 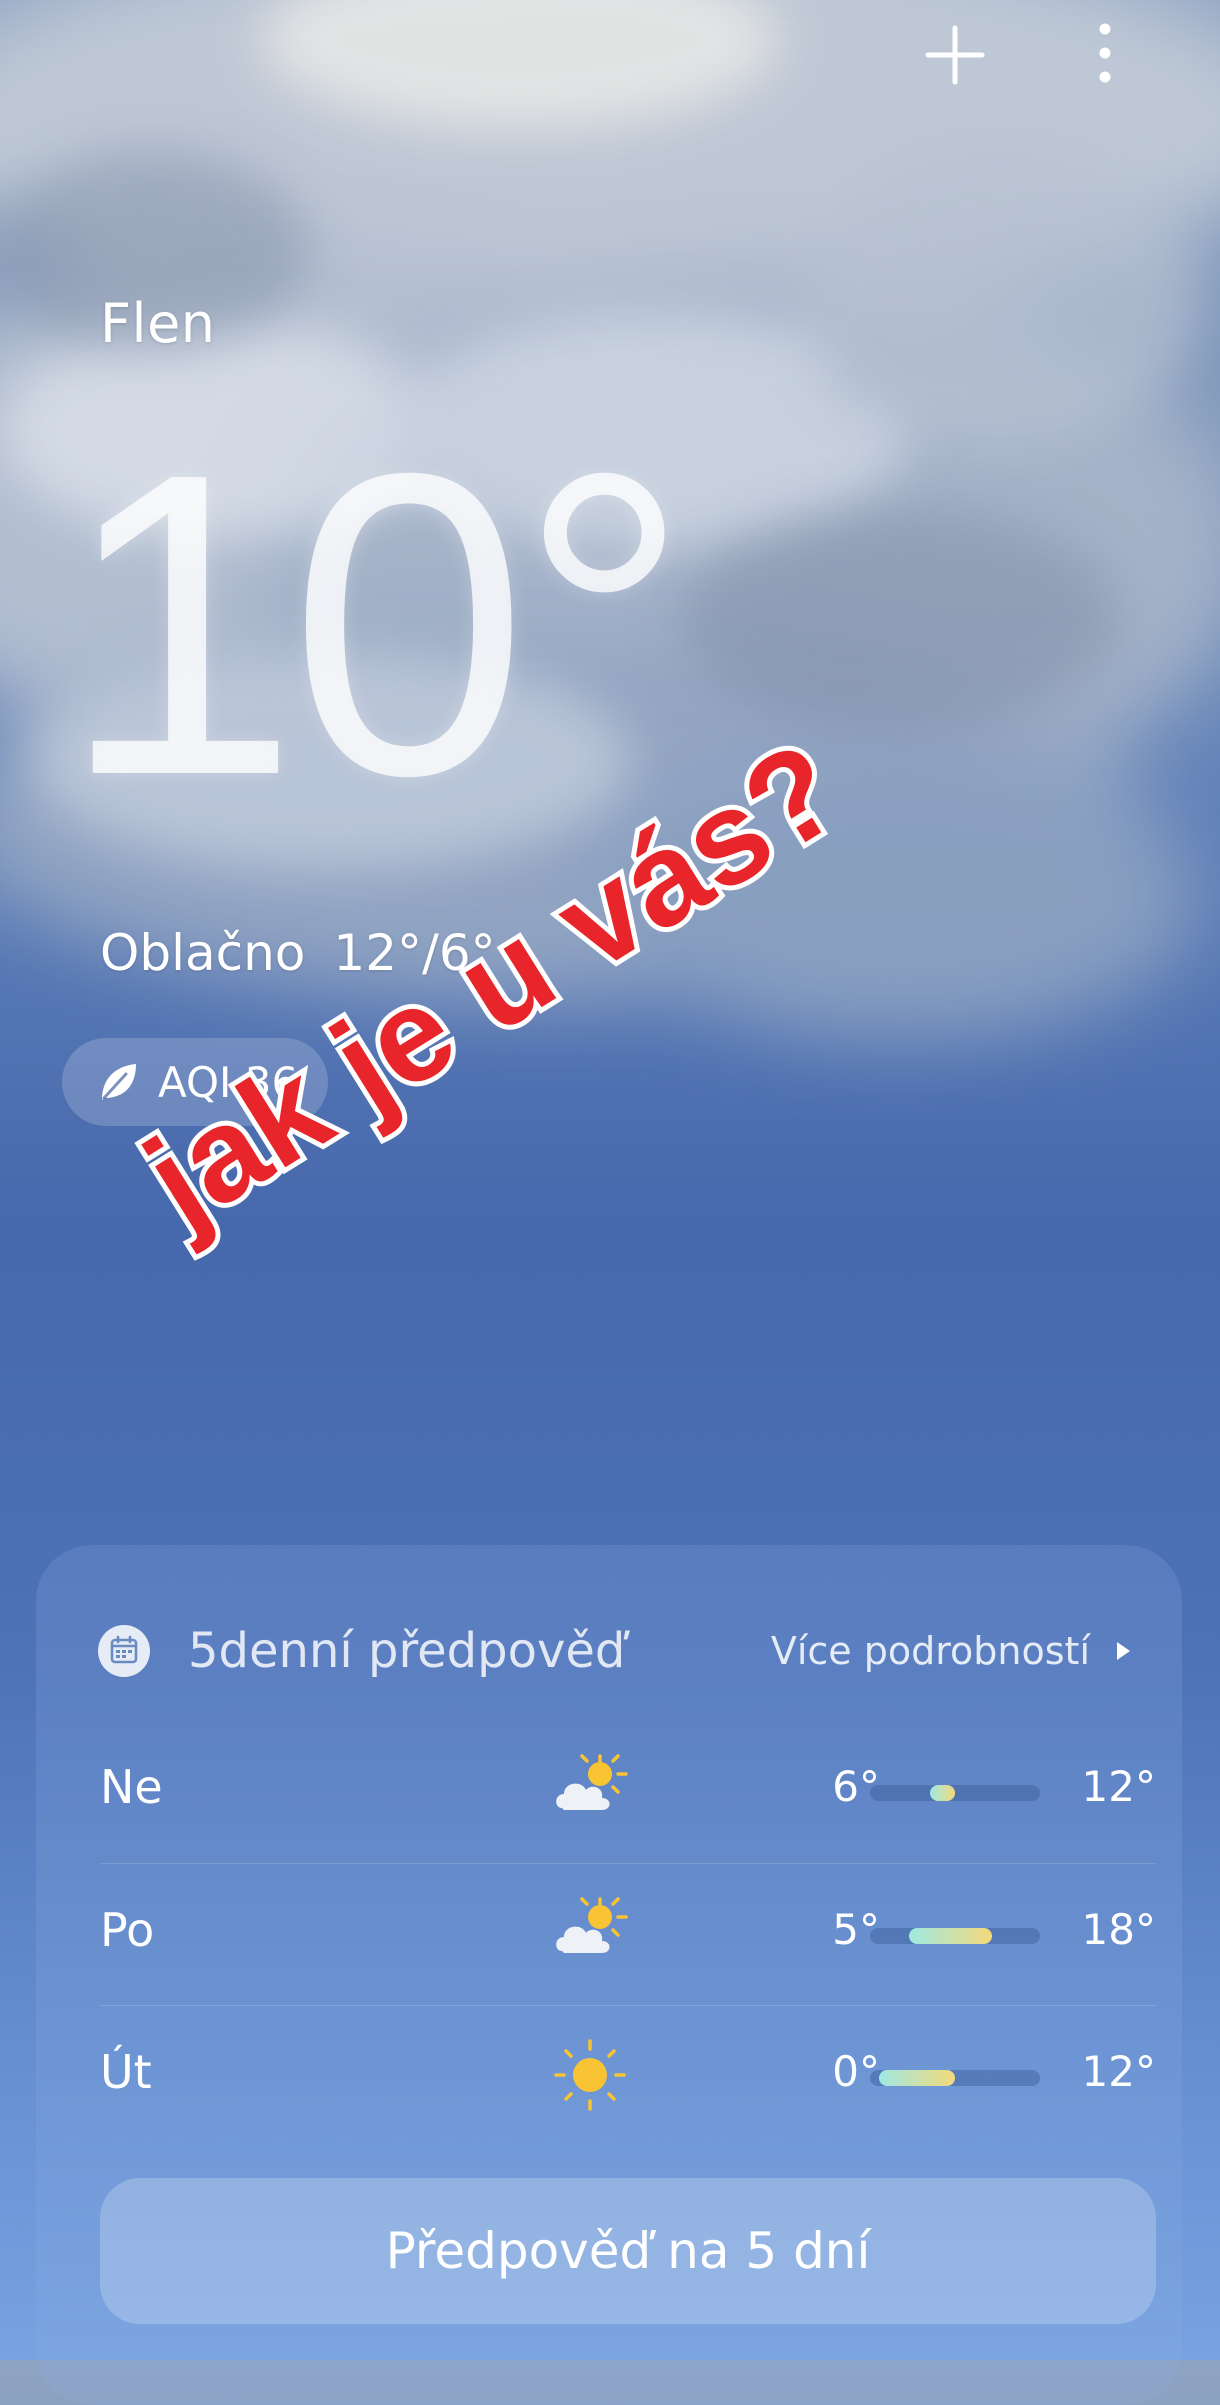 What do you see at coordinates (609, 1620) in the screenshot?
I see `forecast-header: 5denní předpověď Více podrobností` at bounding box center [609, 1620].